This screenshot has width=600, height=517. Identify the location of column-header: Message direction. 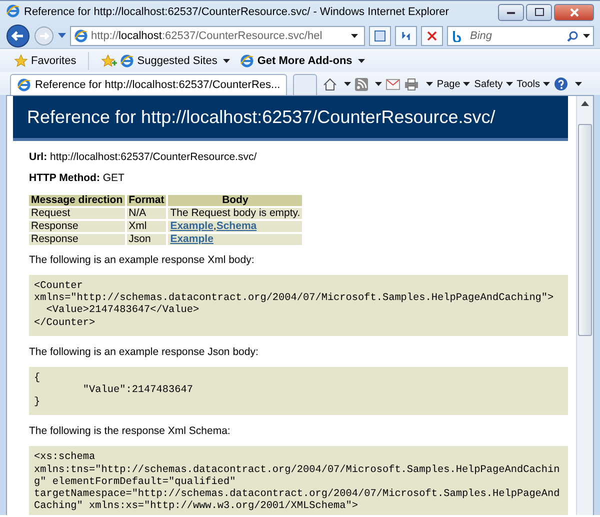
(77, 200).